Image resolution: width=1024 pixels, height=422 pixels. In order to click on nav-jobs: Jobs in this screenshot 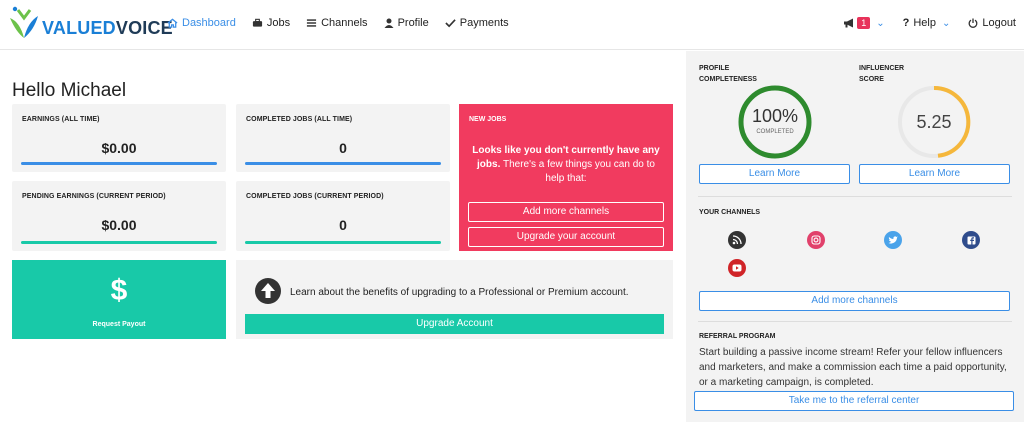, I will do `click(271, 23)`.